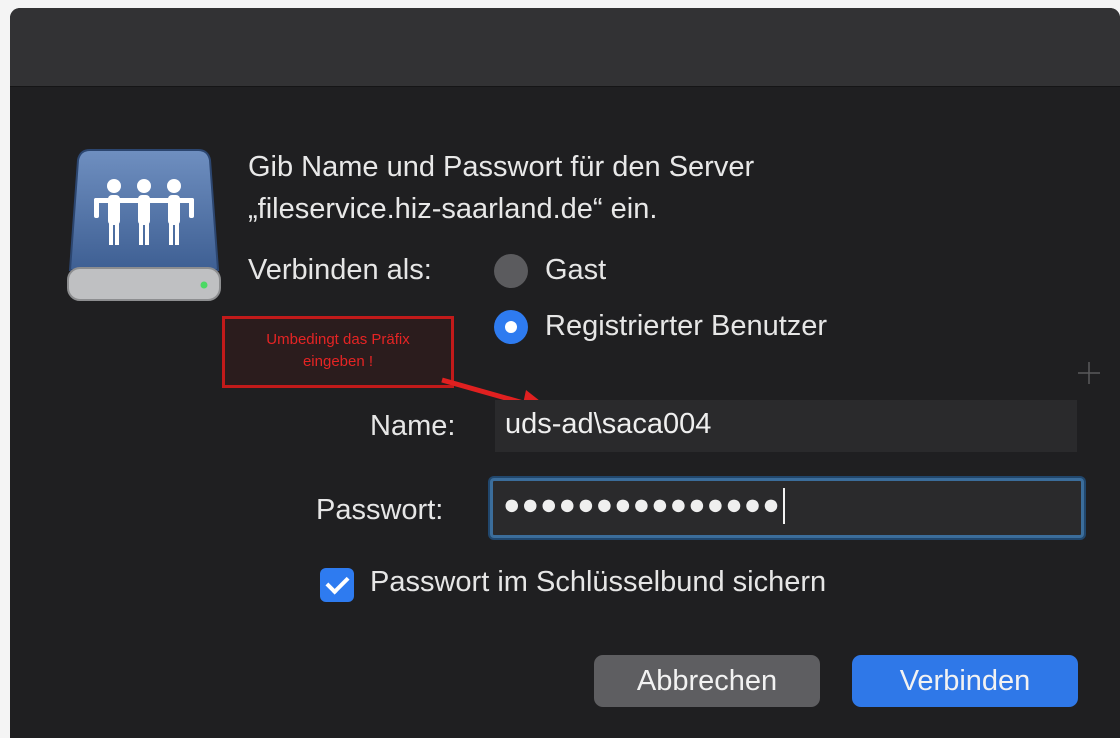 This screenshot has width=1120, height=738. Describe the element at coordinates (686, 326) in the screenshot. I see `radio-registered-user-label: Registrierter Benutzer` at that location.